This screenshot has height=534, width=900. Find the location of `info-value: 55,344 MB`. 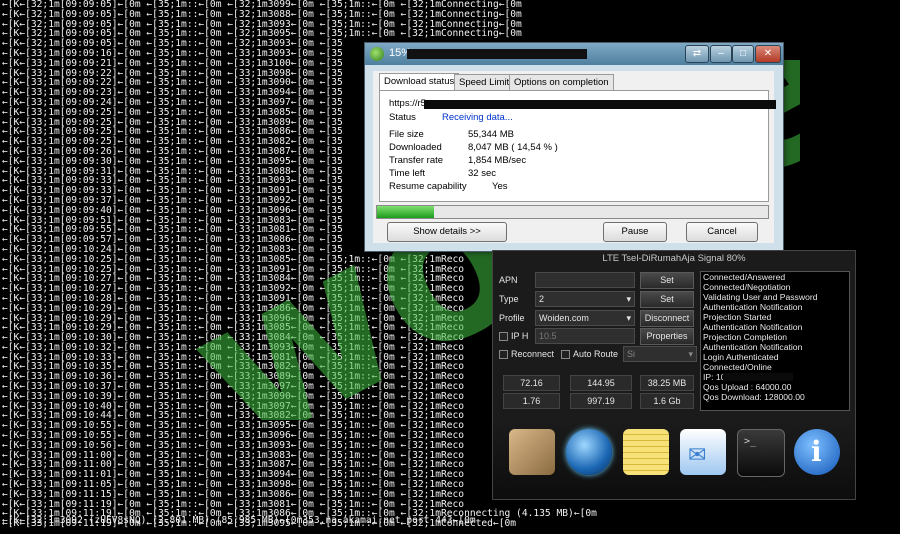

info-value: 55,344 MB is located at coordinates (491, 134).